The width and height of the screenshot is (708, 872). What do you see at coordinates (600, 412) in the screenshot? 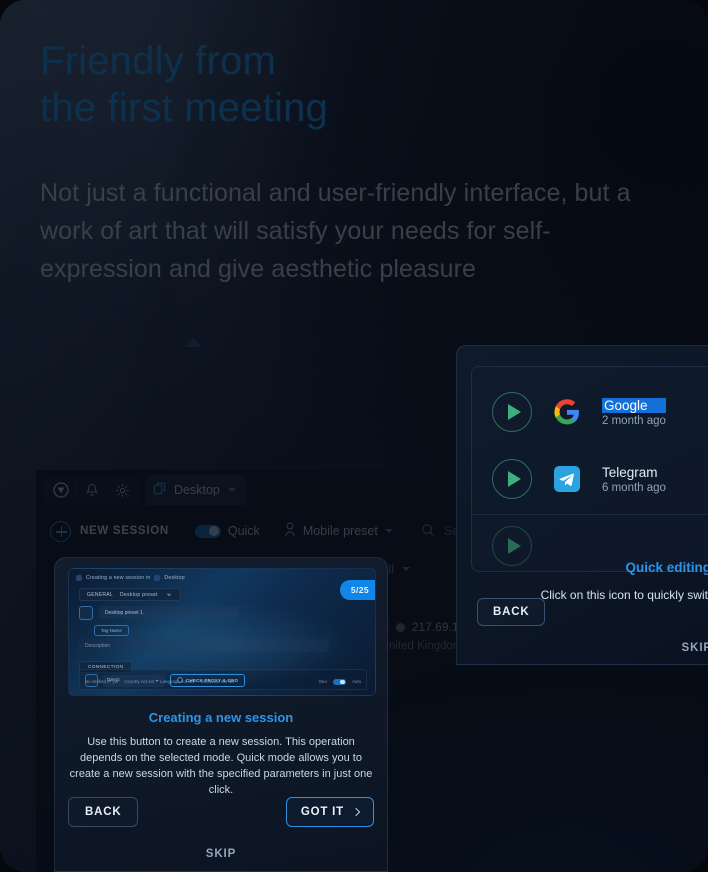
I see `list-item: Google 2 month ago` at bounding box center [600, 412].